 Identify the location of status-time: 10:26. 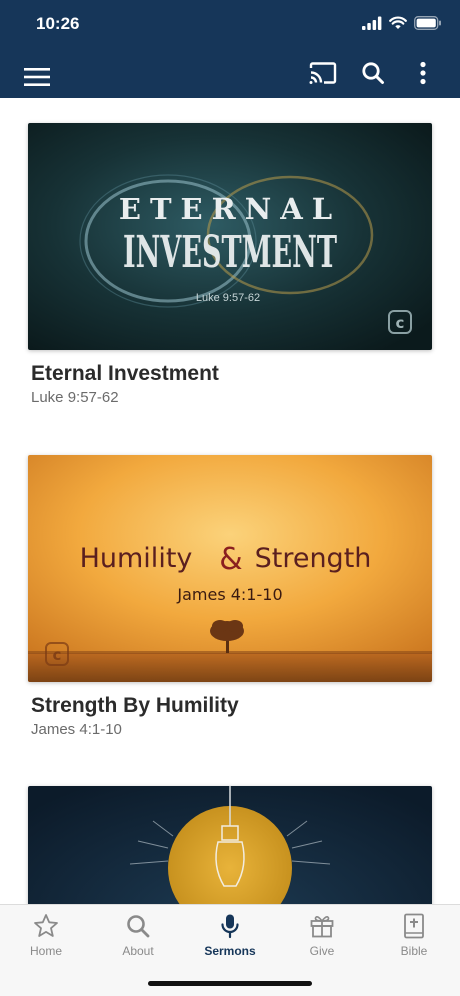
(58, 23).